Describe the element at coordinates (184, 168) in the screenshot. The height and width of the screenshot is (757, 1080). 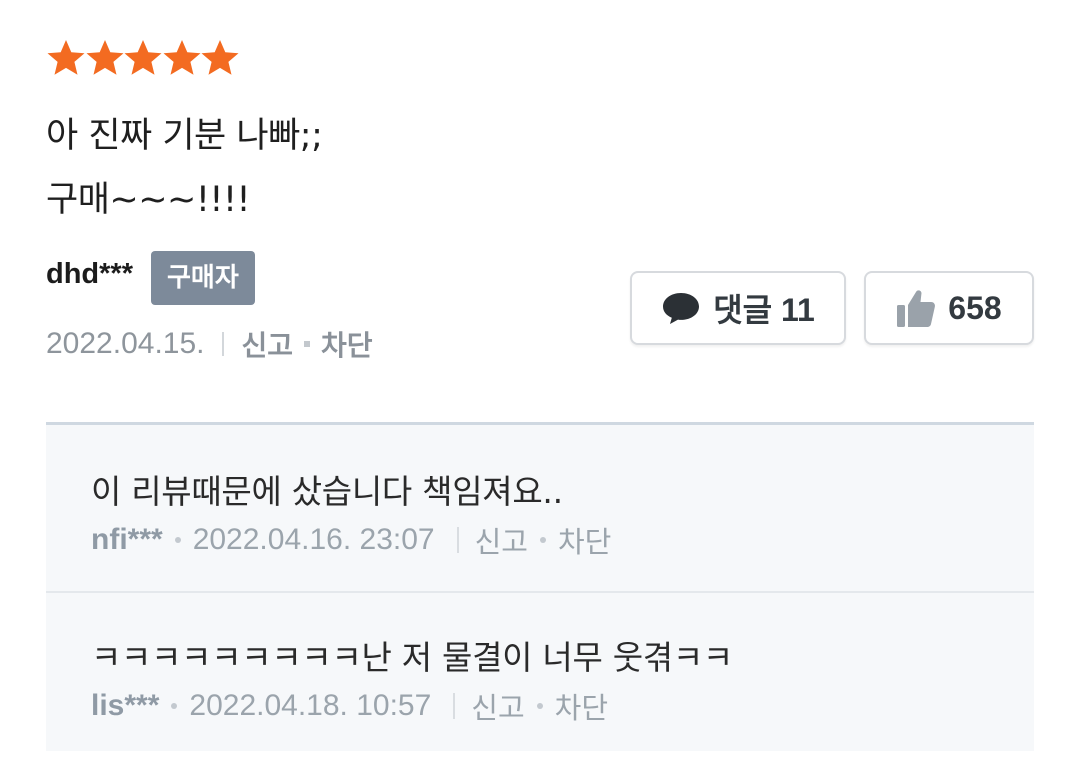
I see `review-body: 아 진짜 기분 나빠;; 구매~~~!!!!` at that location.